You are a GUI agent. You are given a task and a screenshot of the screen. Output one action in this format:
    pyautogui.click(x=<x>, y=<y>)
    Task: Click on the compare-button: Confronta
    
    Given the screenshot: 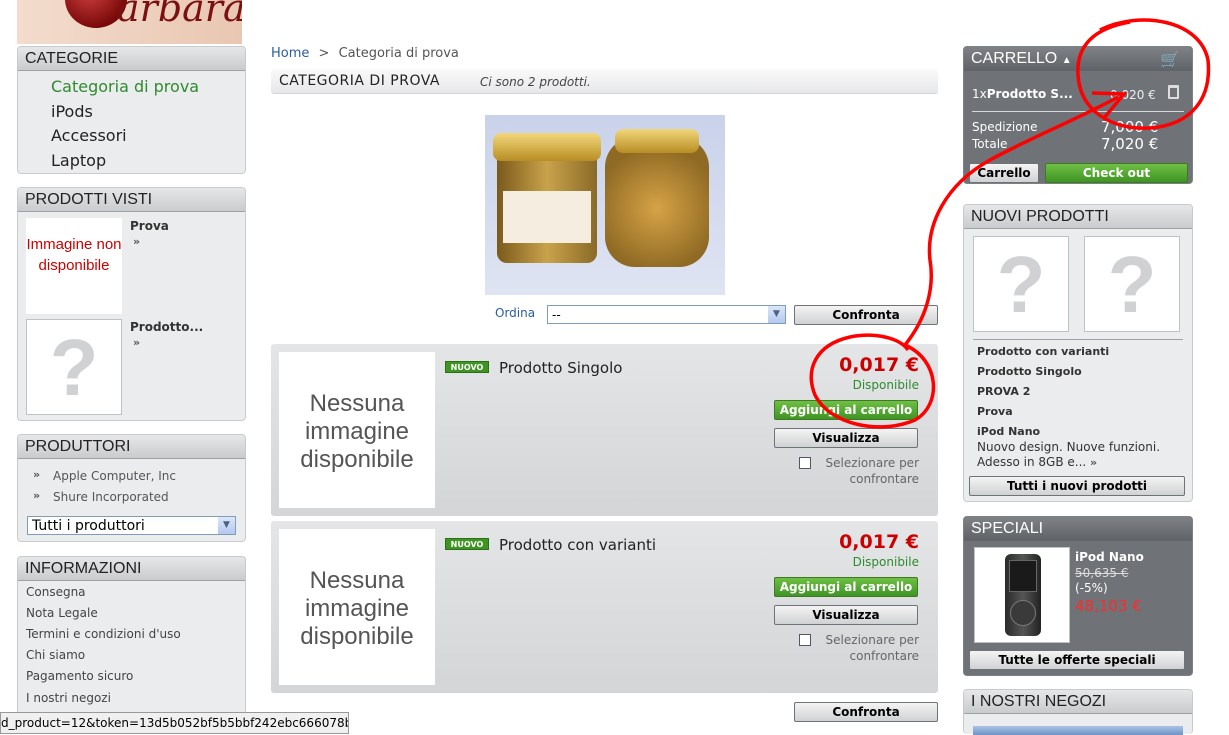 What is the action you would take?
    pyautogui.click(x=866, y=315)
    